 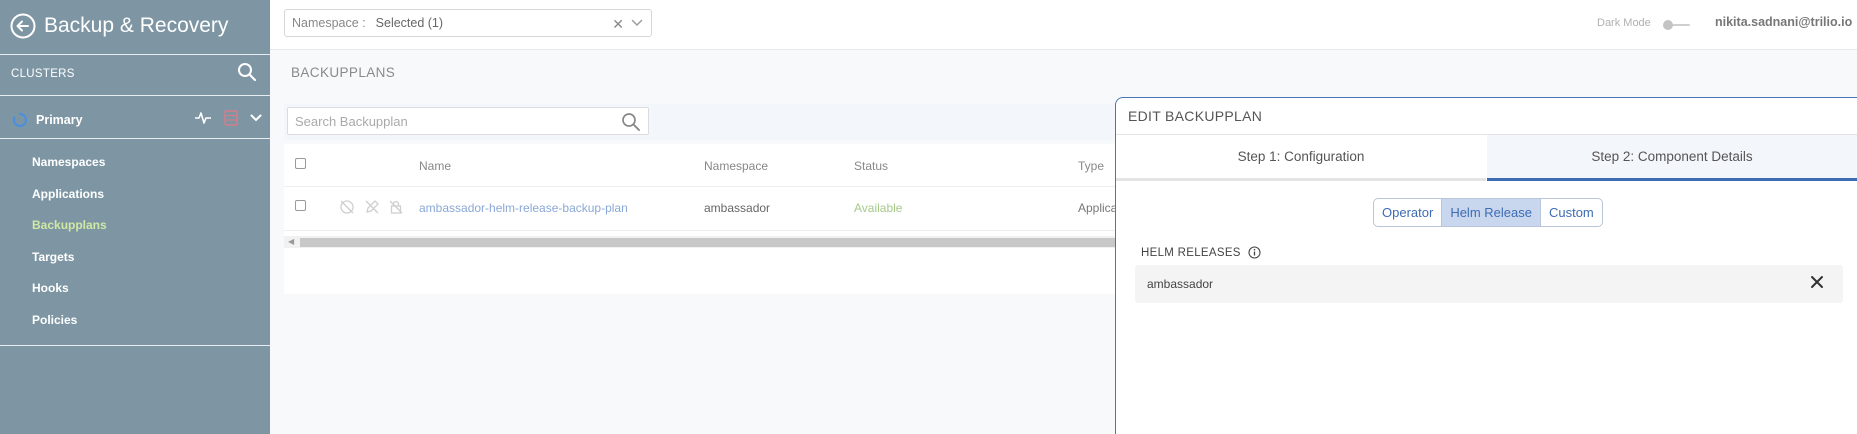 I want to click on component-type-segmented-control: Operator Helm Release Custom, so click(x=1488, y=212).